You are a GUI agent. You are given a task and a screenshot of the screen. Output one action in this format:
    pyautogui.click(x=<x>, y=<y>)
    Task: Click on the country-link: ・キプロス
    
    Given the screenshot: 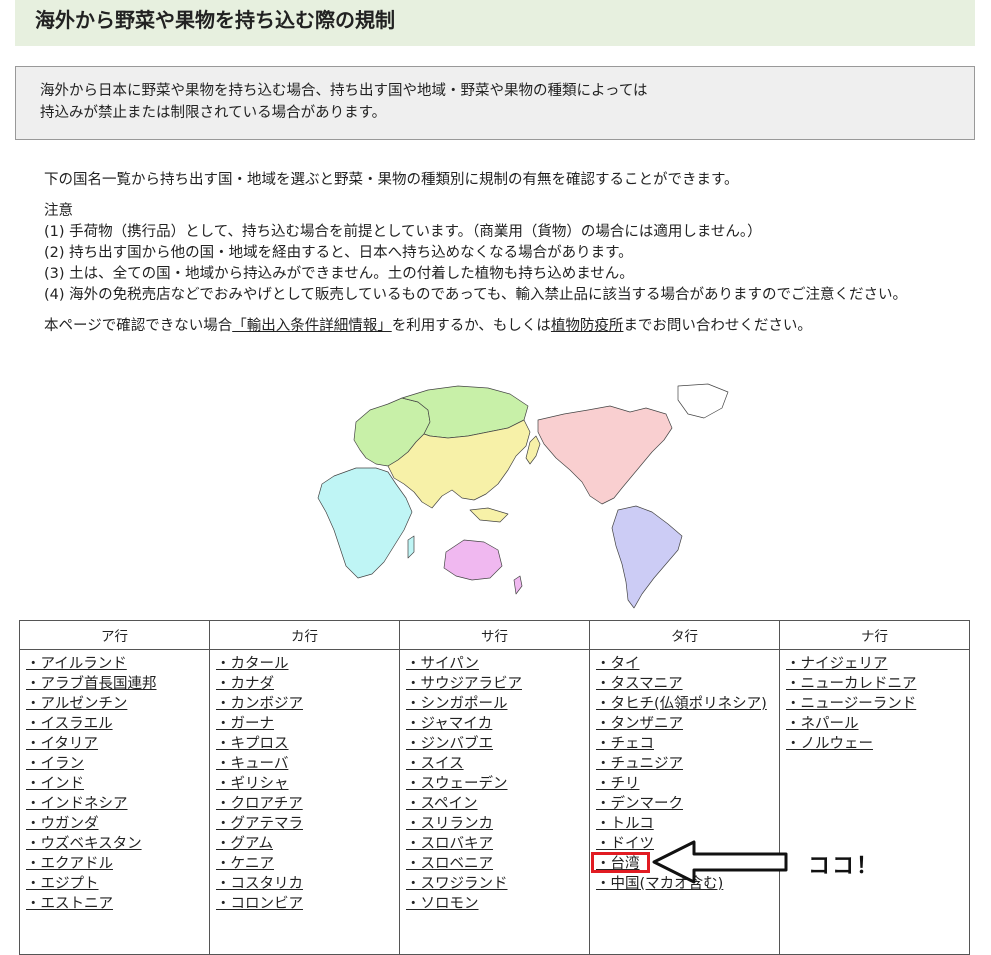 What is the action you would take?
    pyautogui.click(x=252, y=744)
    